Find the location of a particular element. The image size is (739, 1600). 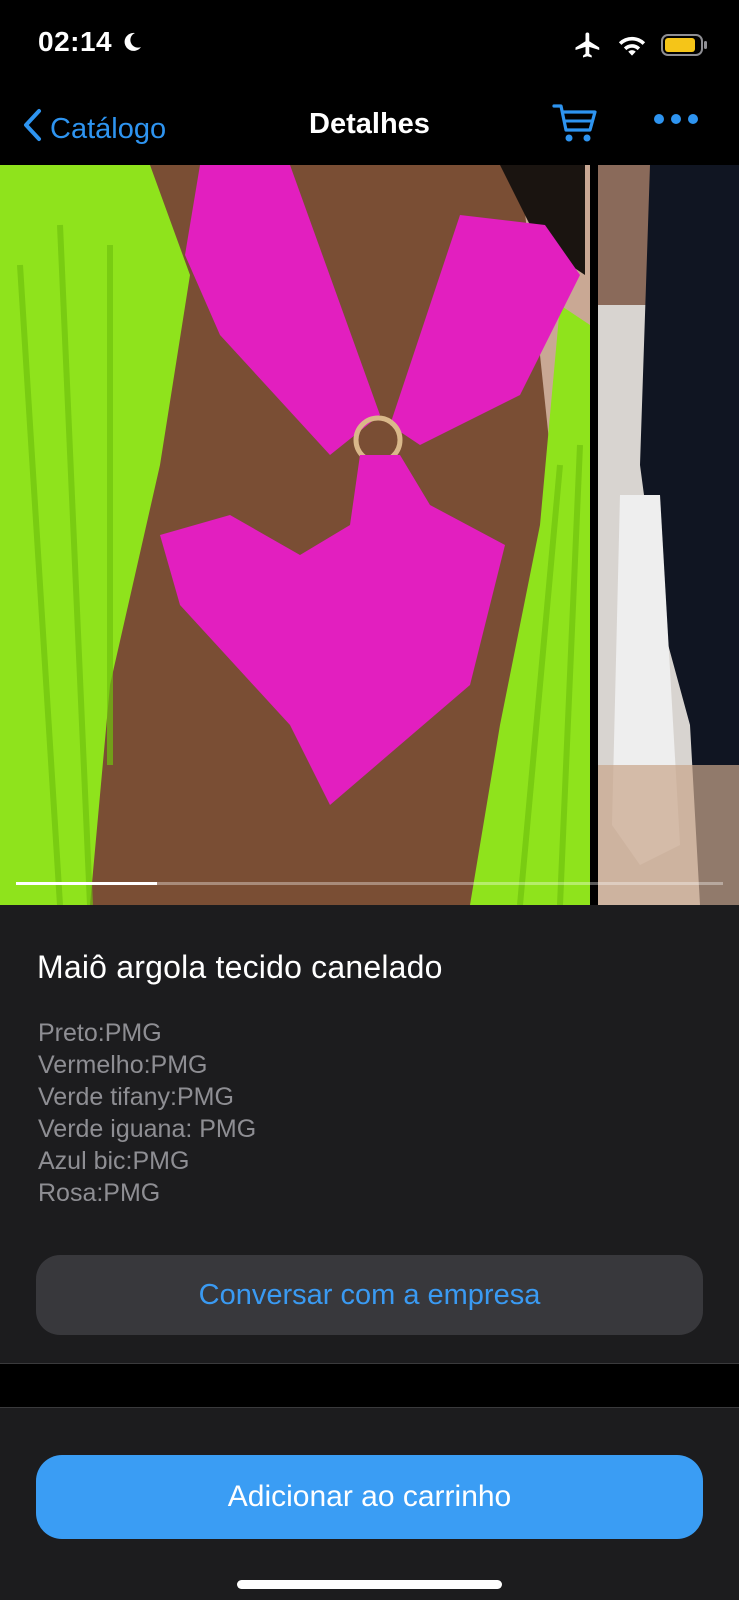

airplane-icon is located at coordinates (588, 47).